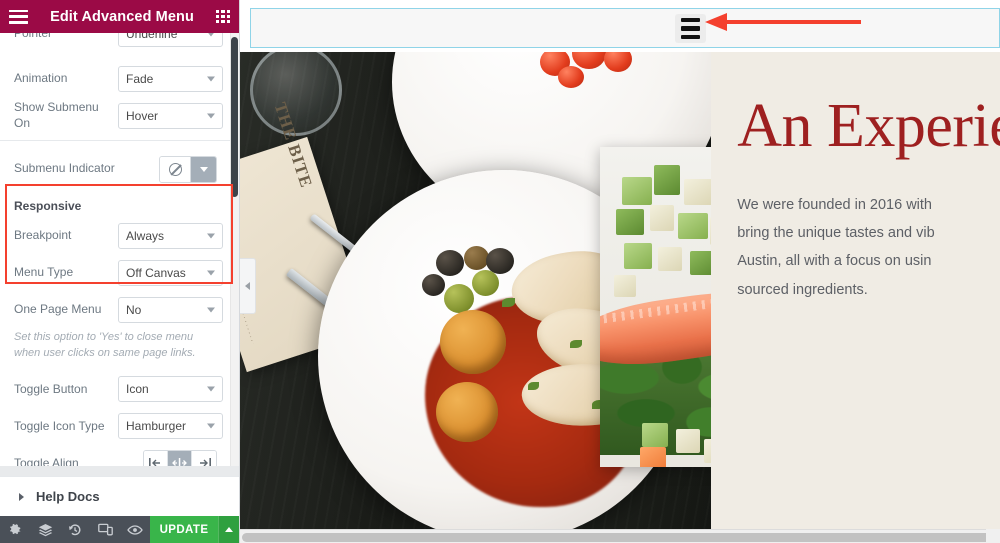  I want to click on panel-header: Edit Advanced Menu, so click(119, 16).